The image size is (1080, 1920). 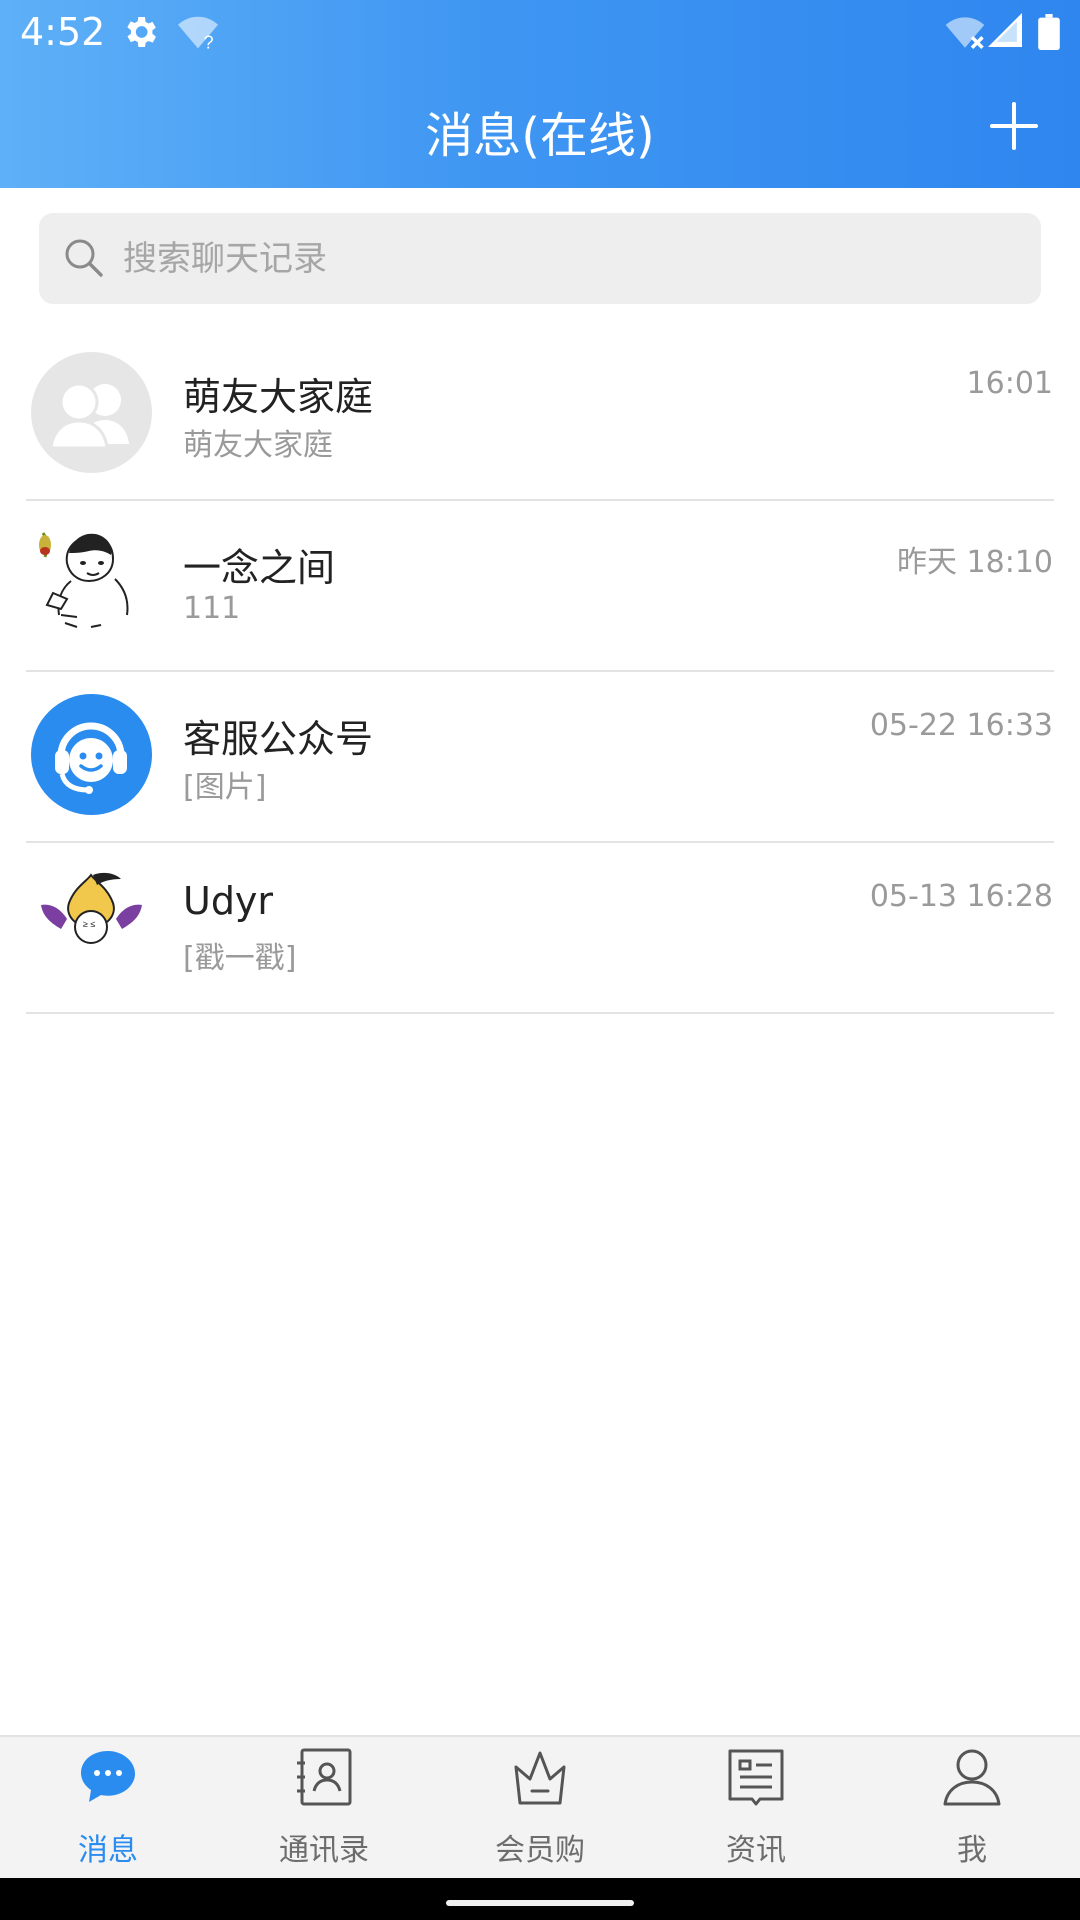 What do you see at coordinates (972, 1850) in the screenshot?
I see `tab-label: 我` at bounding box center [972, 1850].